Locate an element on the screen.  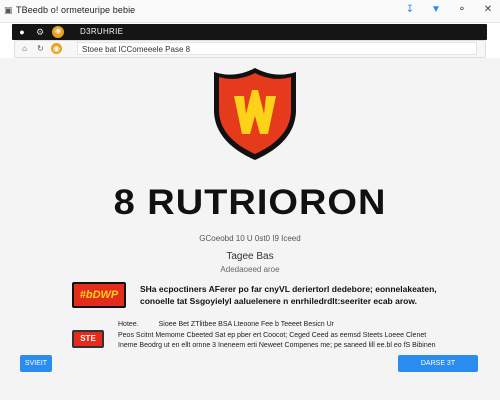
toolbar-label: D3RUHRIE is located at coordinates (102, 31).